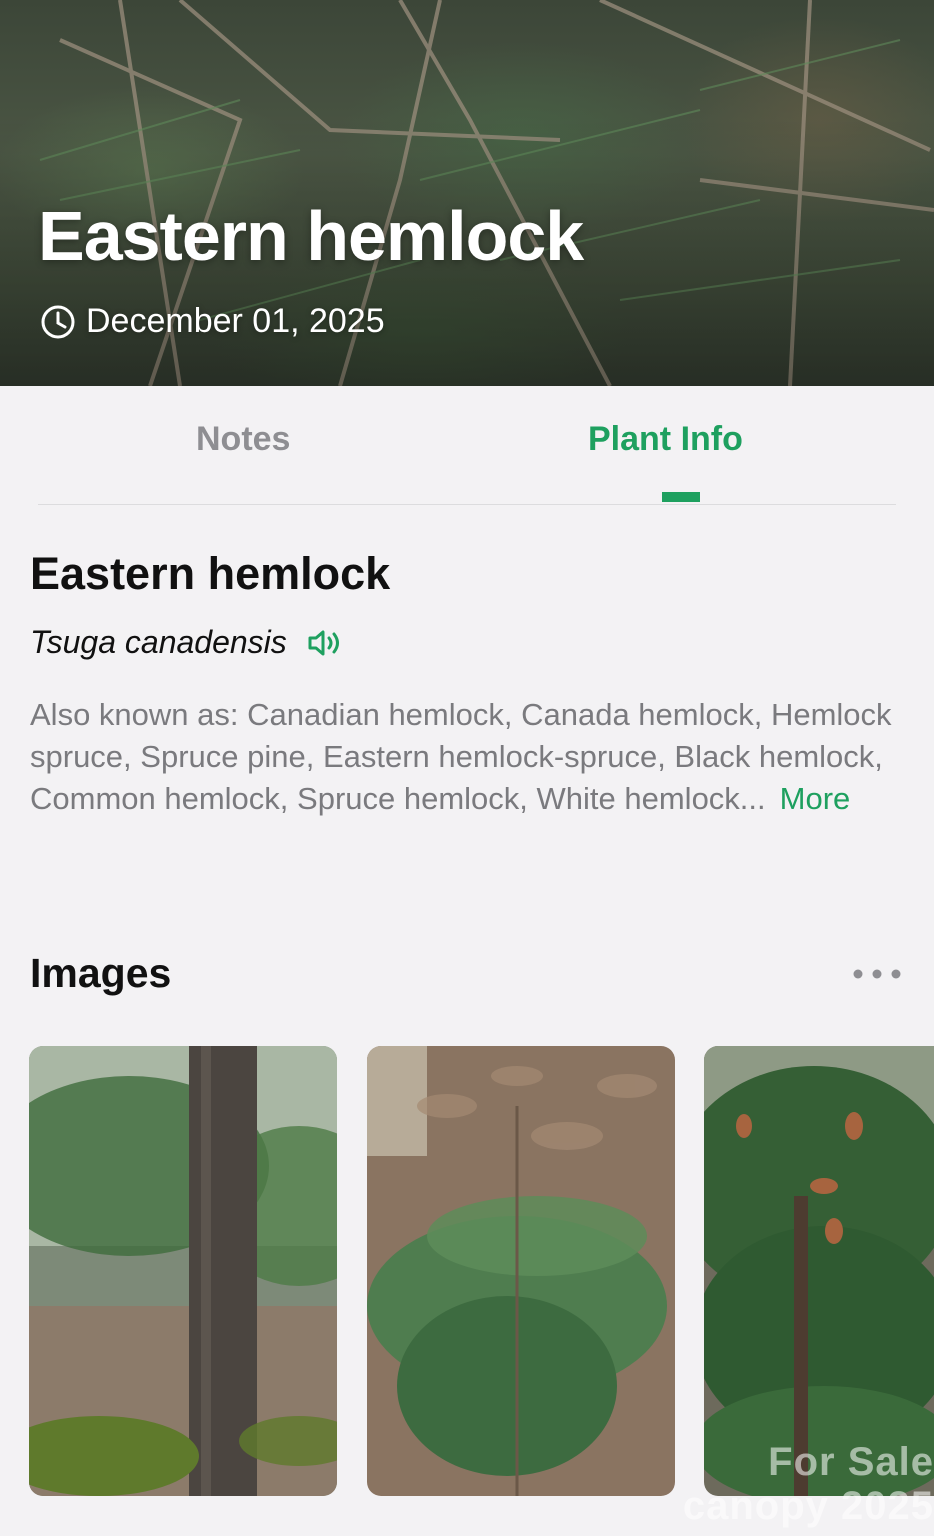 The height and width of the screenshot is (1536, 934). What do you see at coordinates (235, 321) in the screenshot?
I see `date-label: December 01, 2025` at bounding box center [235, 321].